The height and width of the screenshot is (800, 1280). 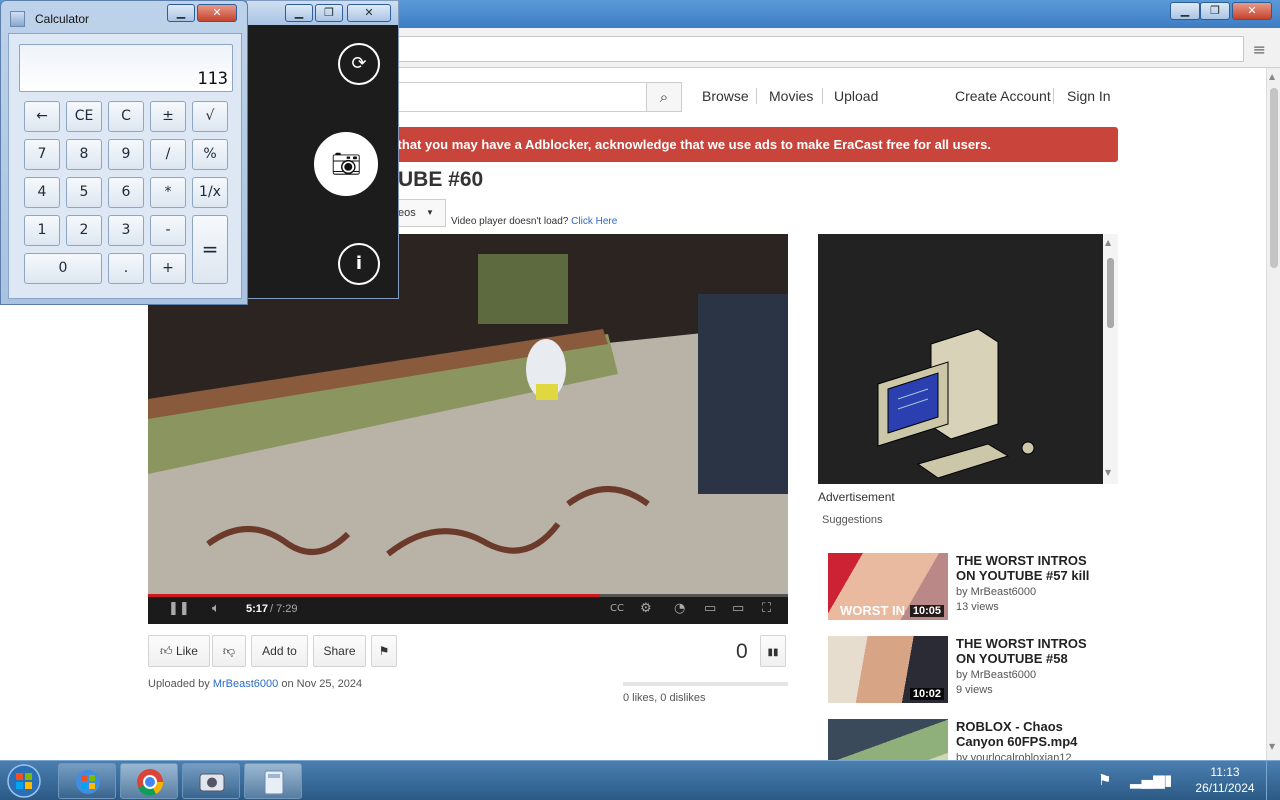 What do you see at coordinates (725, 96) in the screenshot?
I see `nav-browse: Browse` at bounding box center [725, 96].